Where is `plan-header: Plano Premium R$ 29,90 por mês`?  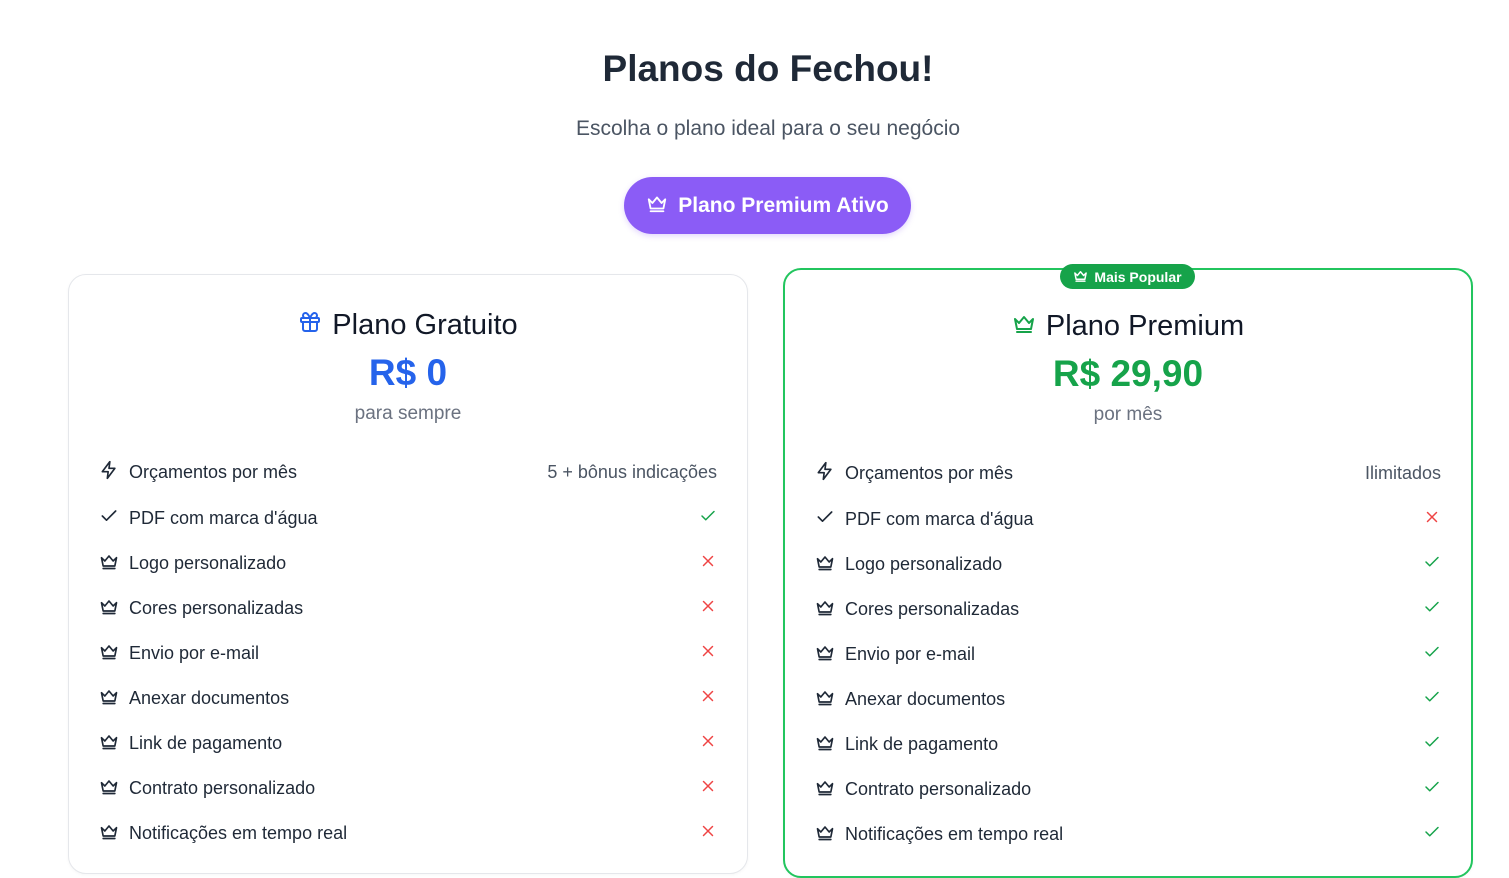 plan-header: Plano Premium R$ 29,90 por mês is located at coordinates (1128, 366).